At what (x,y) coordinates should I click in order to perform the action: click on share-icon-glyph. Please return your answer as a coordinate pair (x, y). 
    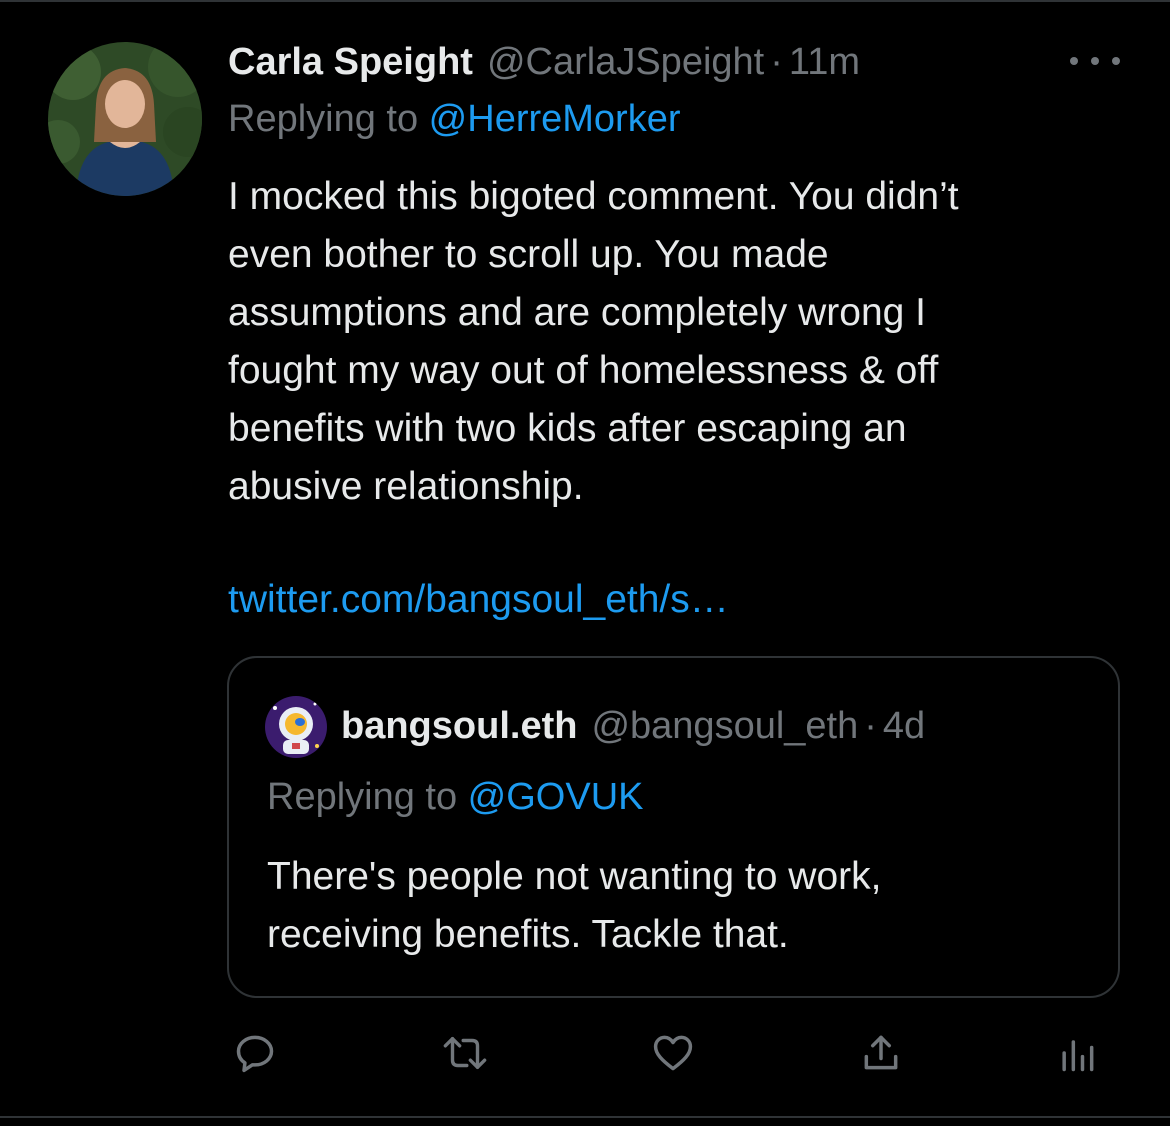
    Looking at the image, I should click on (881, 1052).